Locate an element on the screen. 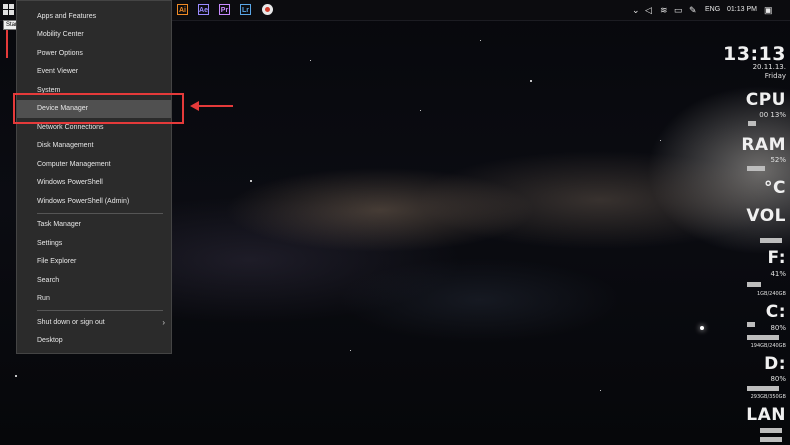 The width and height of the screenshot is (790, 445). menu-item-mobility-center: Mobility Center is located at coordinates (94, 35).